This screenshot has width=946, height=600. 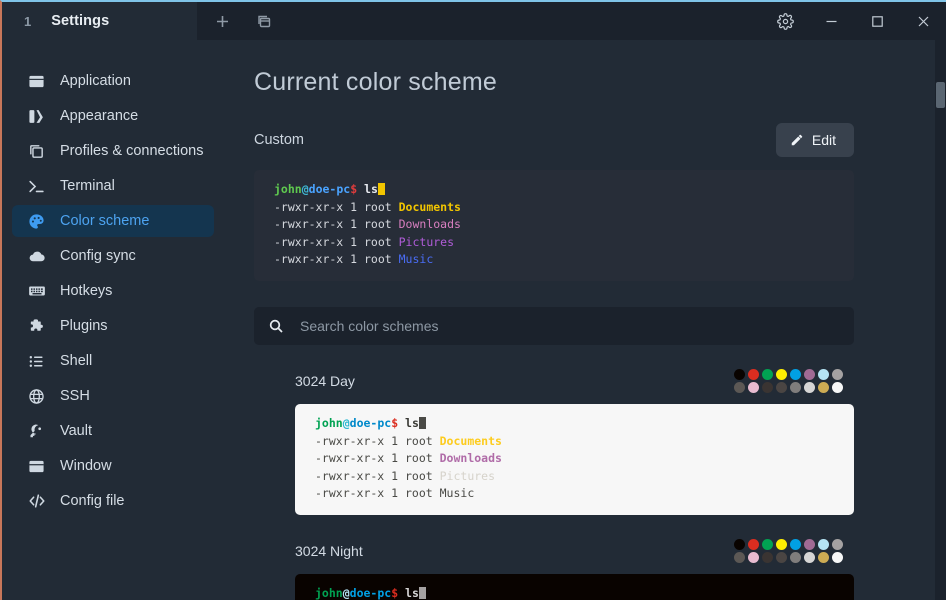 What do you see at coordinates (99, 21) in the screenshot?
I see `tab-settings: 1 Settings` at bounding box center [99, 21].